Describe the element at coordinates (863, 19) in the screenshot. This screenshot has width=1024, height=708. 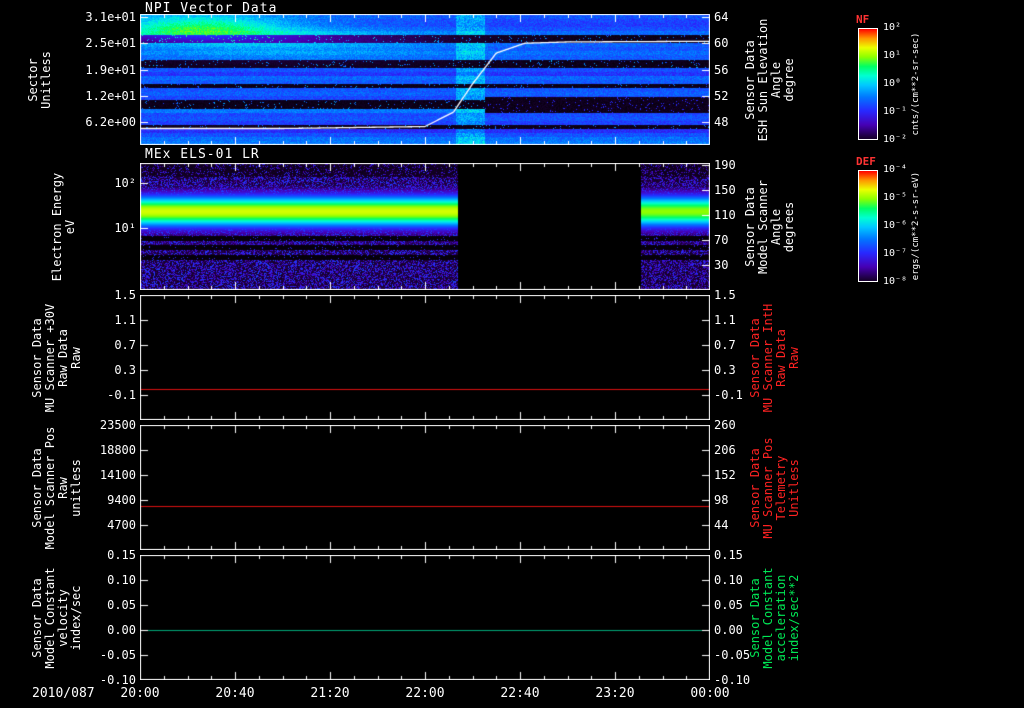
I see `colorbar-name-nf: NF` at that location.